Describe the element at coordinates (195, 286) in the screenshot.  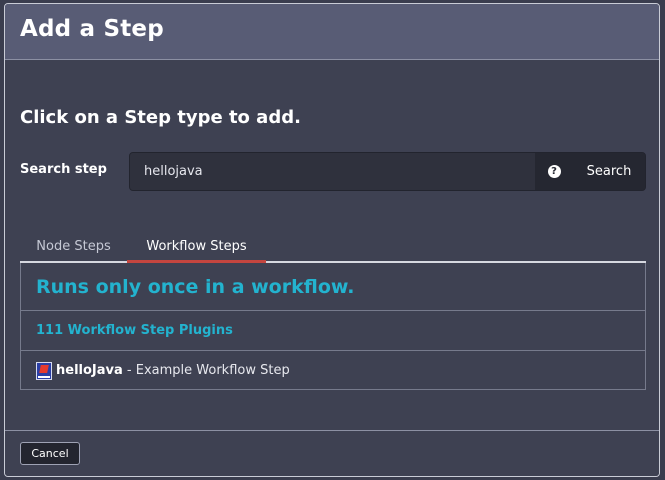
I see `workflow-run-note: Runs only once in a workflow.` at that location.